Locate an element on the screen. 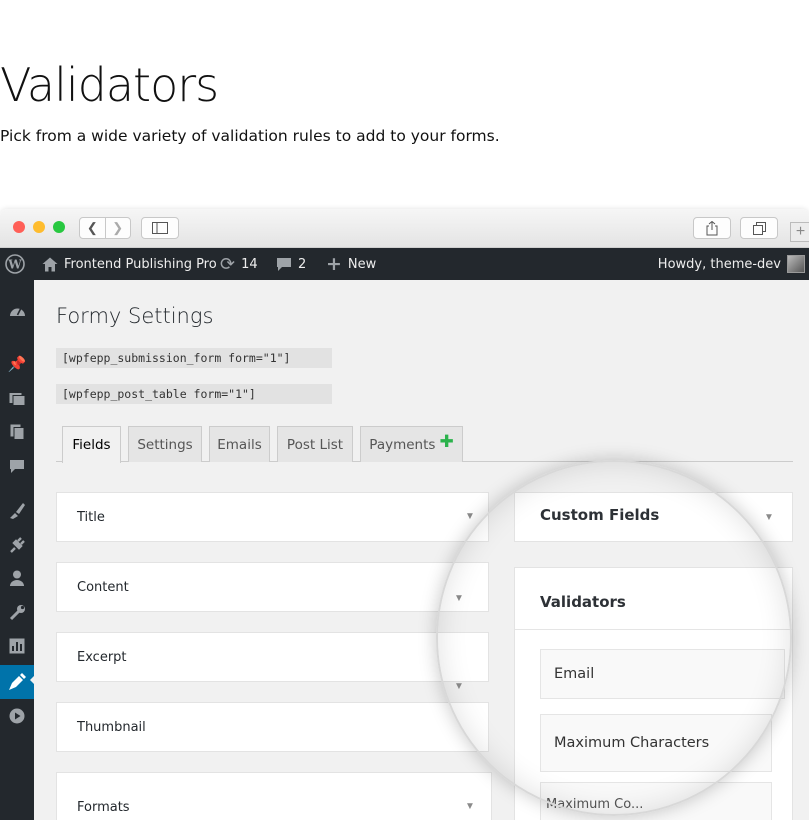  tab-label: Fields is located at coordinates (91, 445).